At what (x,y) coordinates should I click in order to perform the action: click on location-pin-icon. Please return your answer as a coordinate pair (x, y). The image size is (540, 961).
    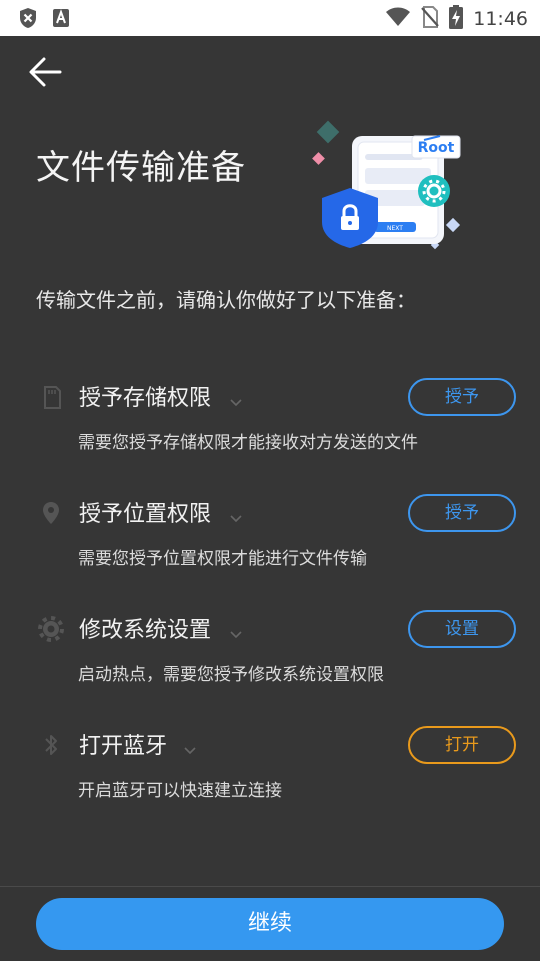
    Looking at the image, I should click on (51, 513).